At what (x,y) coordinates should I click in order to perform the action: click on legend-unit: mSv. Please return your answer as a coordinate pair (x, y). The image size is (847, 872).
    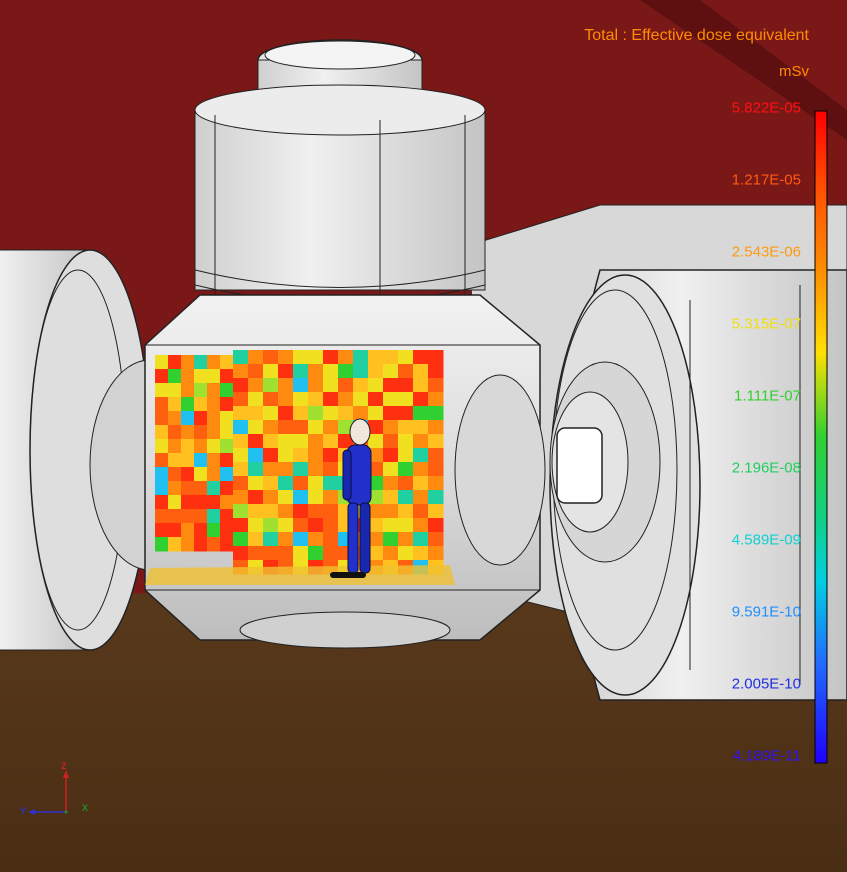
    Looking at the image, I should click on (794, 71).